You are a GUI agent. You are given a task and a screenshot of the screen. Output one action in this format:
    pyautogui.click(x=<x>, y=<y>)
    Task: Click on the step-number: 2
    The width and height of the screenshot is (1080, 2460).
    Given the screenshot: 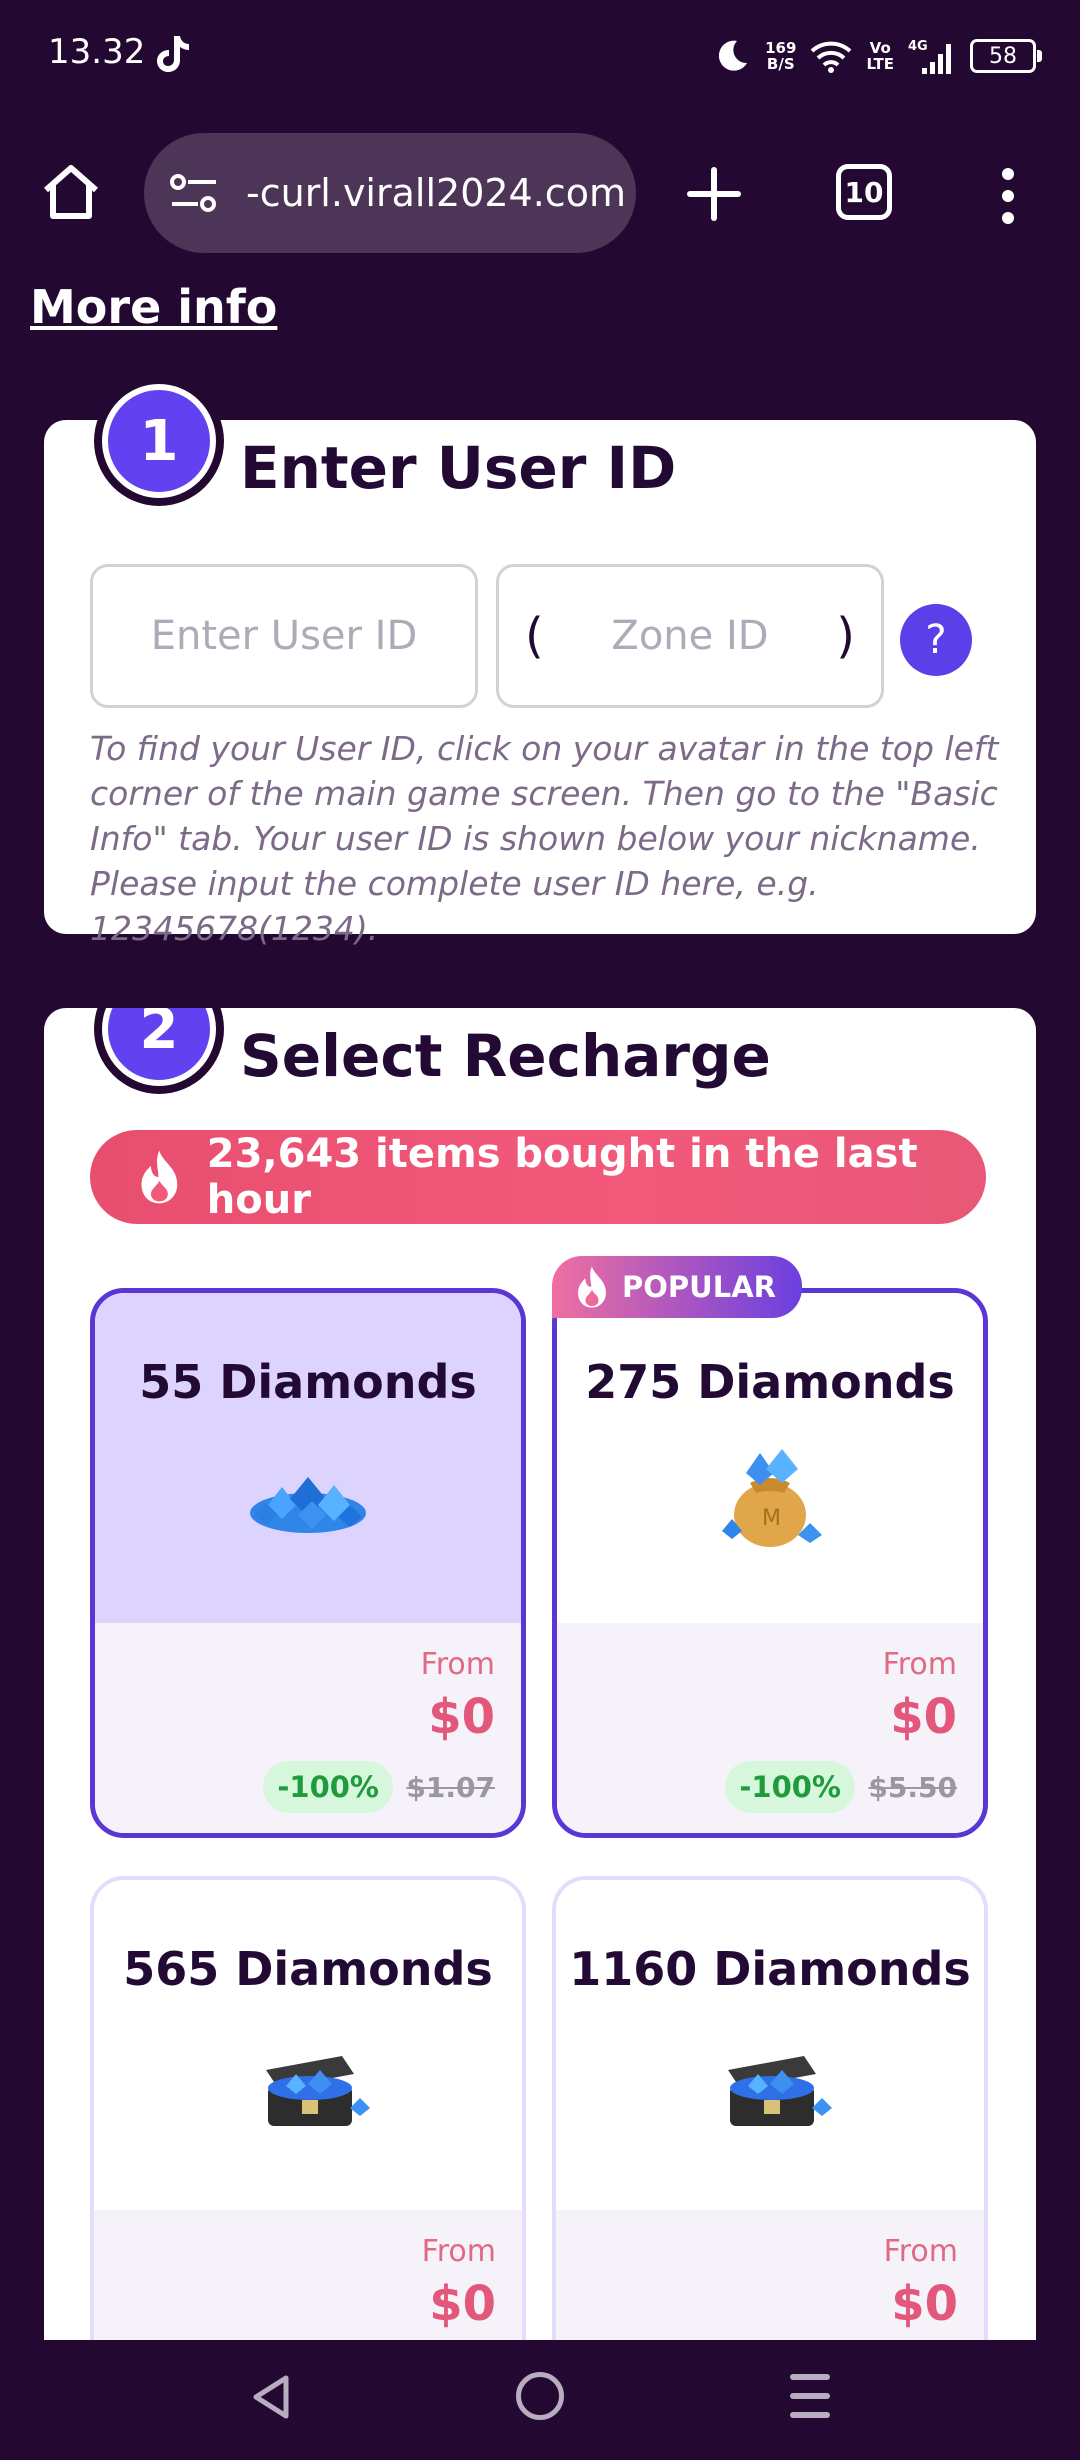 What is the action you would take?
    pyautogui.click(x=159, y=1047)
    